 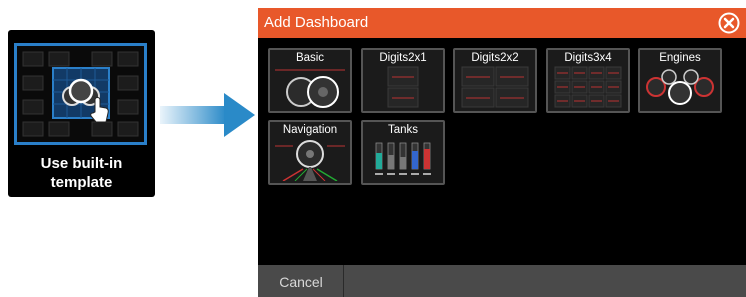 I want to click on built-in-template-tile: Use built-in template, so click(x=81, y=113).